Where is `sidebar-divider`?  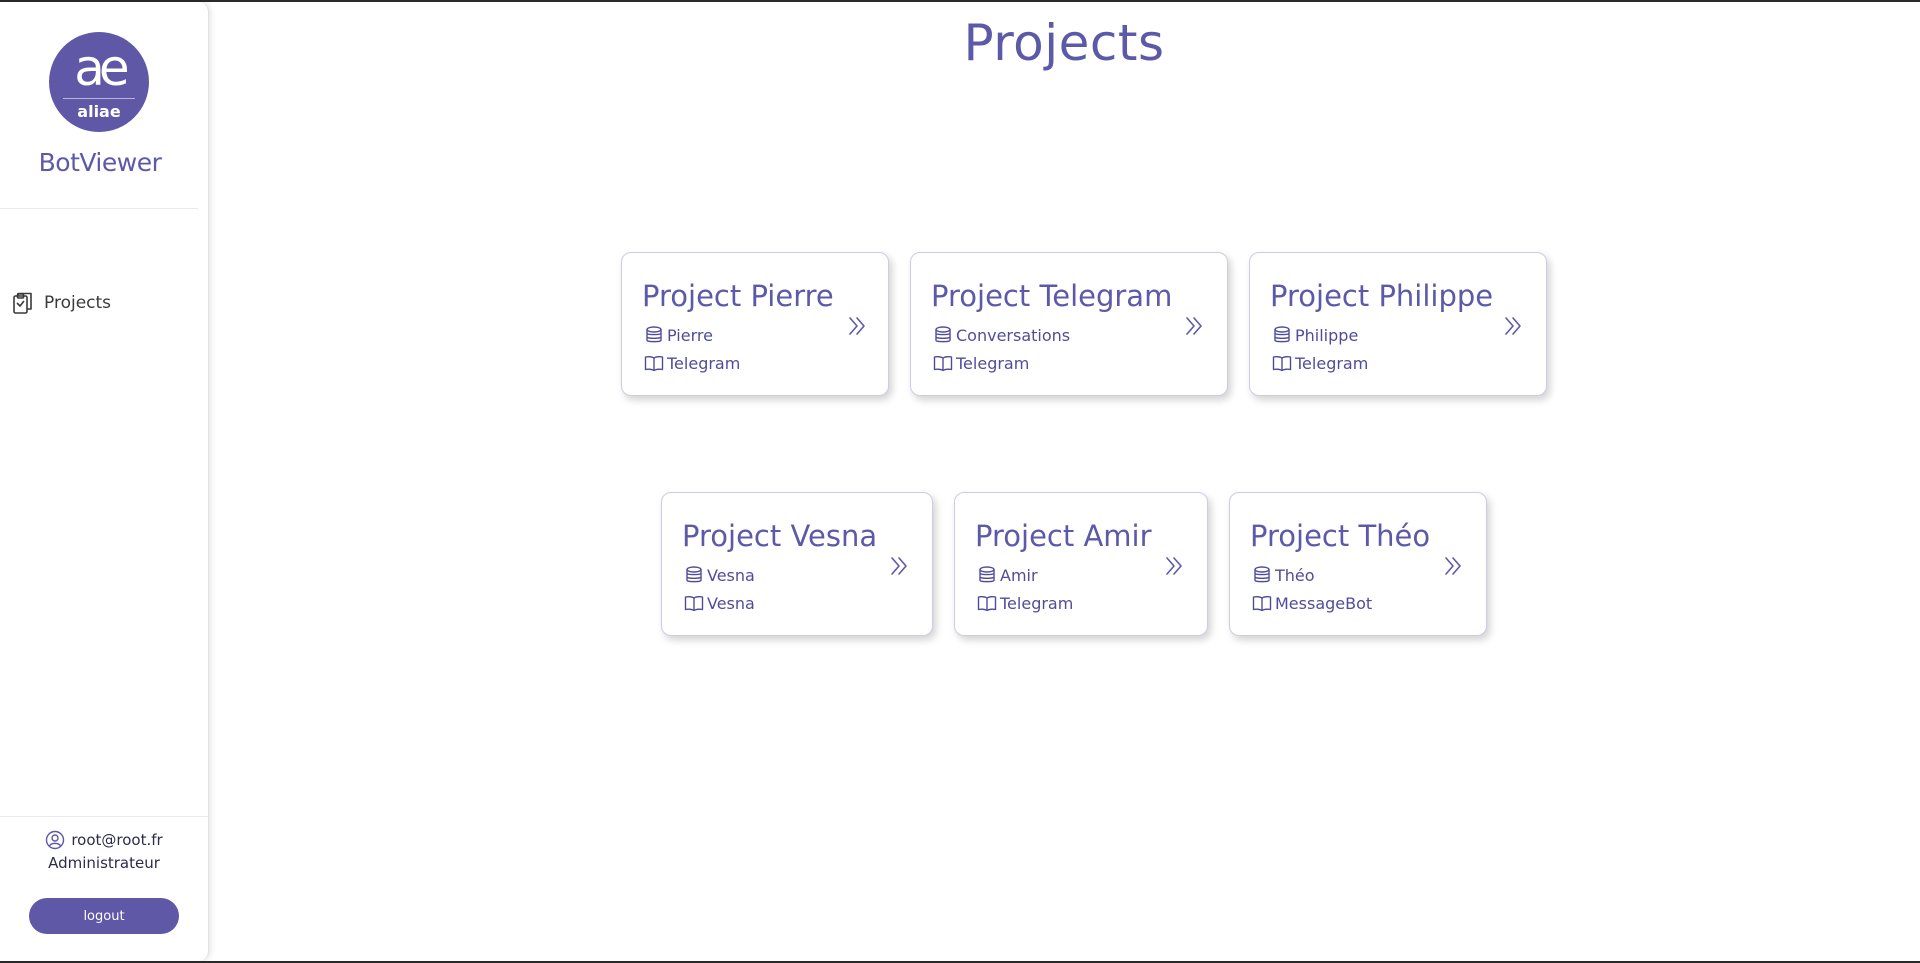 sidebar-divider is located at coordinates (99, 208).